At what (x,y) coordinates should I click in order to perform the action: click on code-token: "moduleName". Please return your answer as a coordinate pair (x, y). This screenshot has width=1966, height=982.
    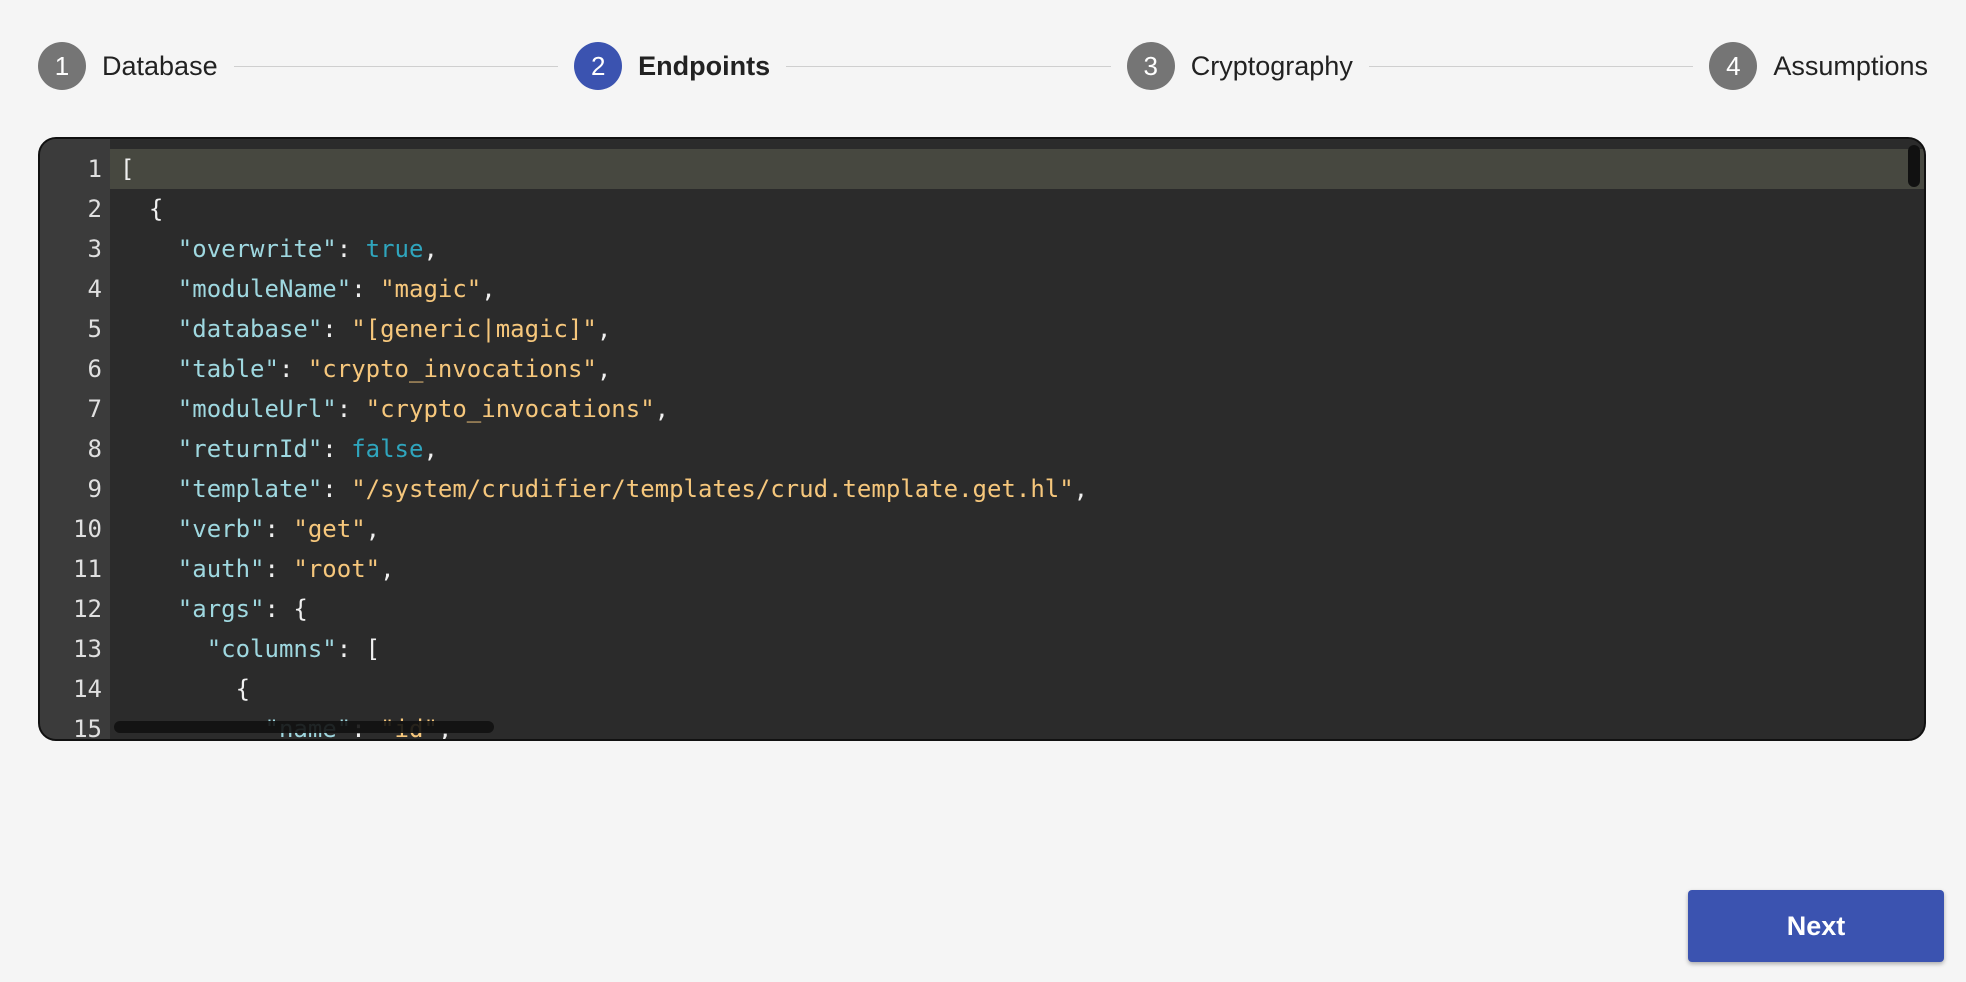
    Looking at the image, I should click on (264, 289).